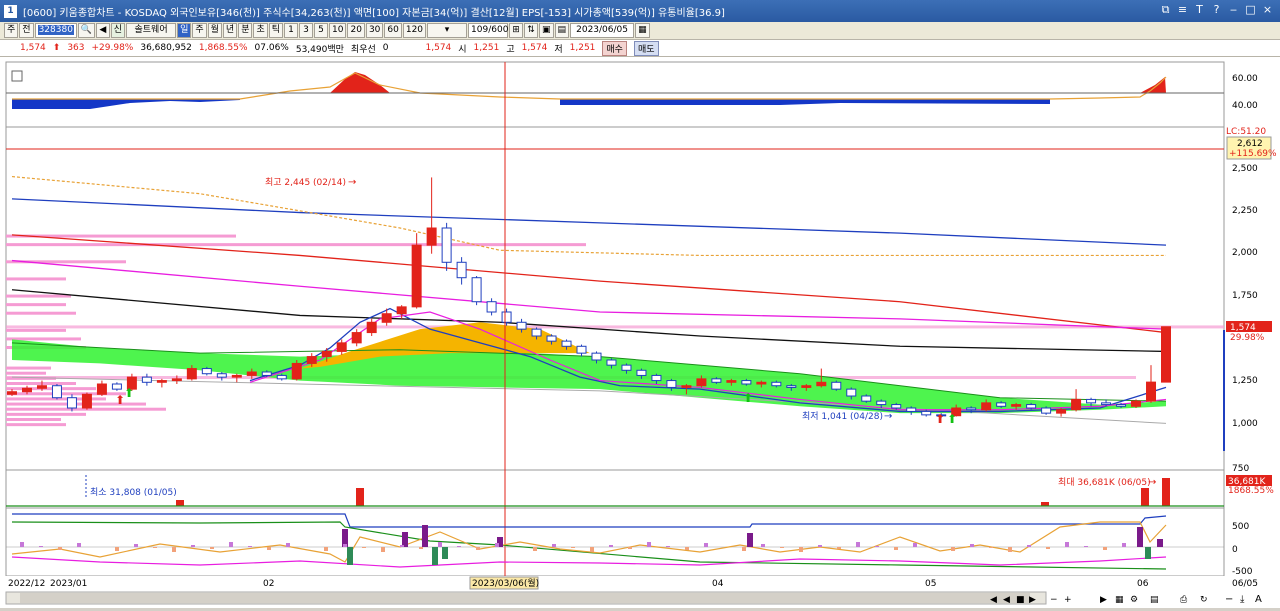 This screenshot has height=611, width=1280. Describe the element at coordinates (562, 30) in the screenshot. I see `chart-icon: ▤` at that location.